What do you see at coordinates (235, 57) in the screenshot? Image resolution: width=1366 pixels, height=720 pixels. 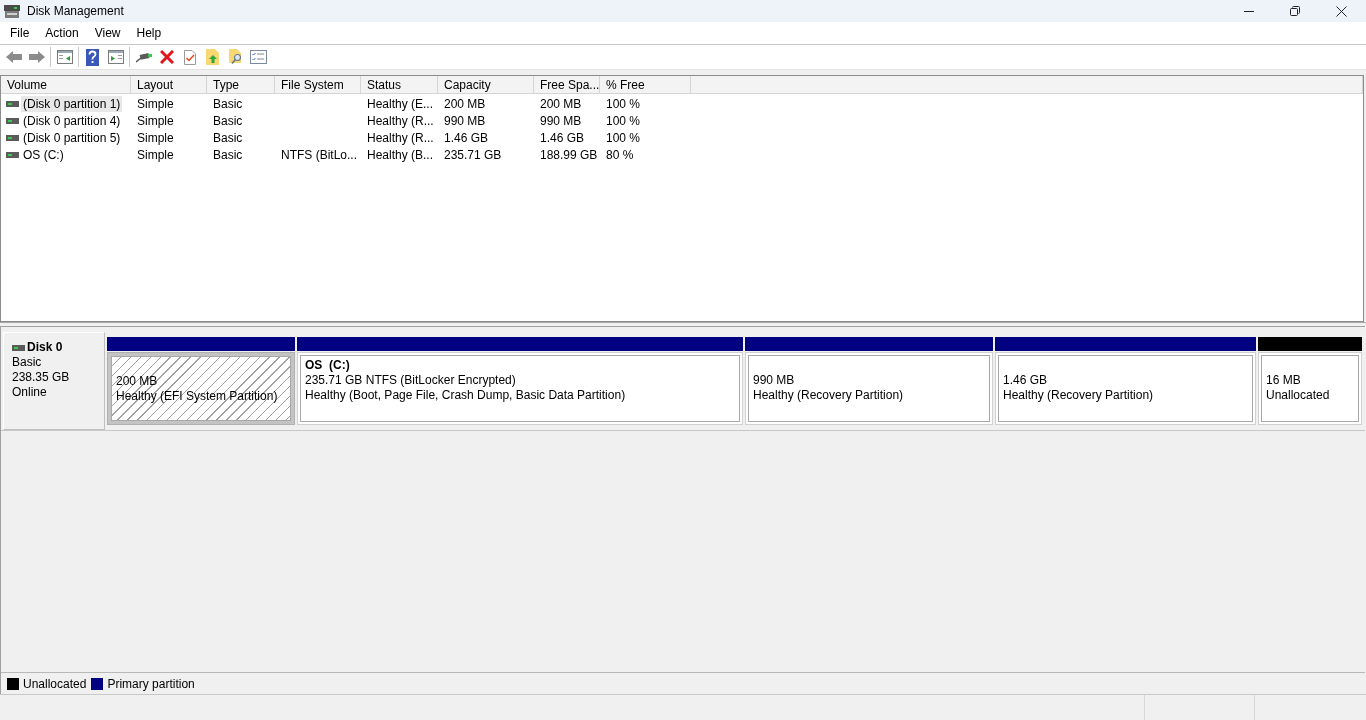 I see `folder-search-icon` at bounding box center [235, 57].